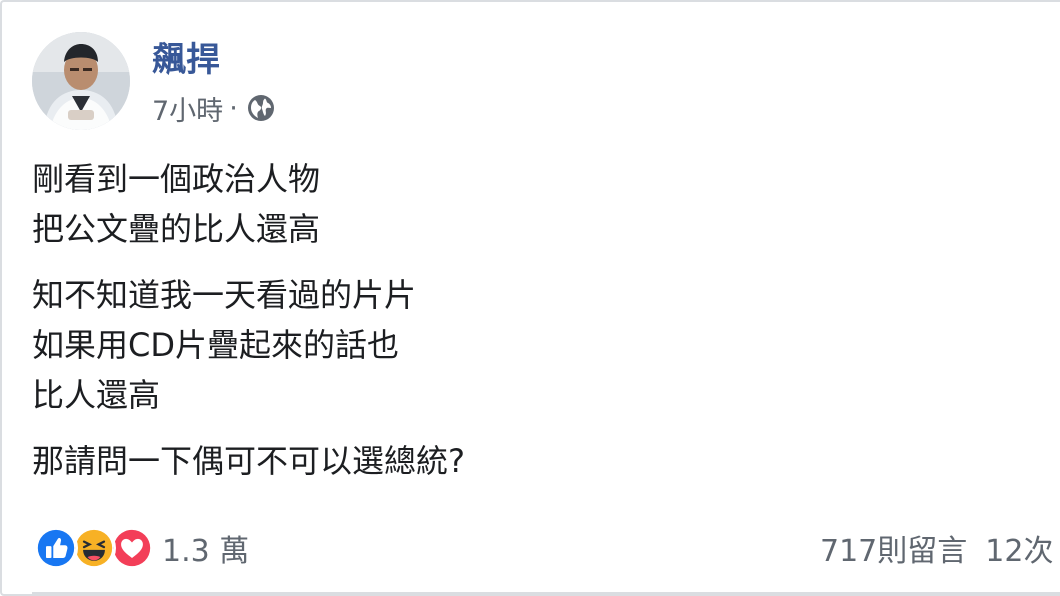 The image size is (1060, 596). What do you see at coordinates (176, 229) in the screenshot?
I see `post-line: 把公文疊的比人還高` at bounding box center [176, 229].